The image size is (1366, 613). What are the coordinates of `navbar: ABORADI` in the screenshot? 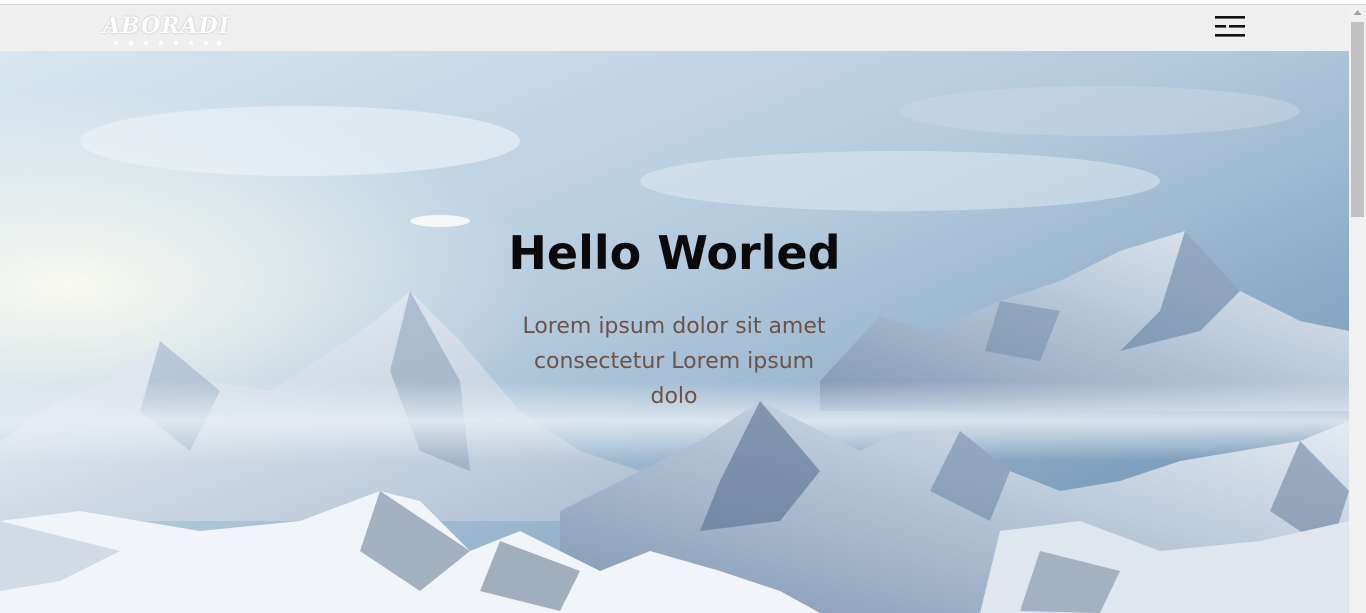 It's located at (674, 28).